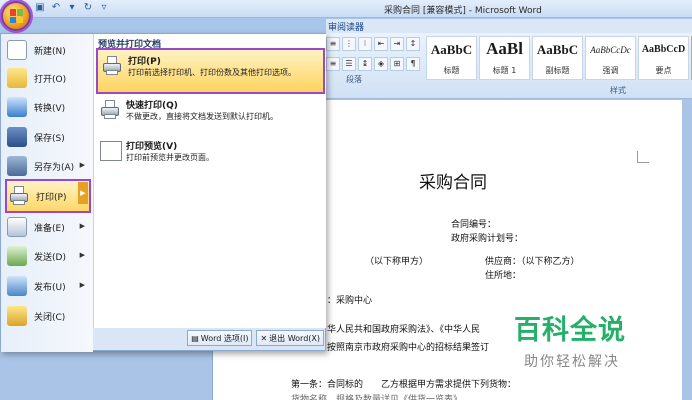 The height and width of the screenshot is (400, 692). I want to click on paragraph-group-label: 段落, so click(354, 79).